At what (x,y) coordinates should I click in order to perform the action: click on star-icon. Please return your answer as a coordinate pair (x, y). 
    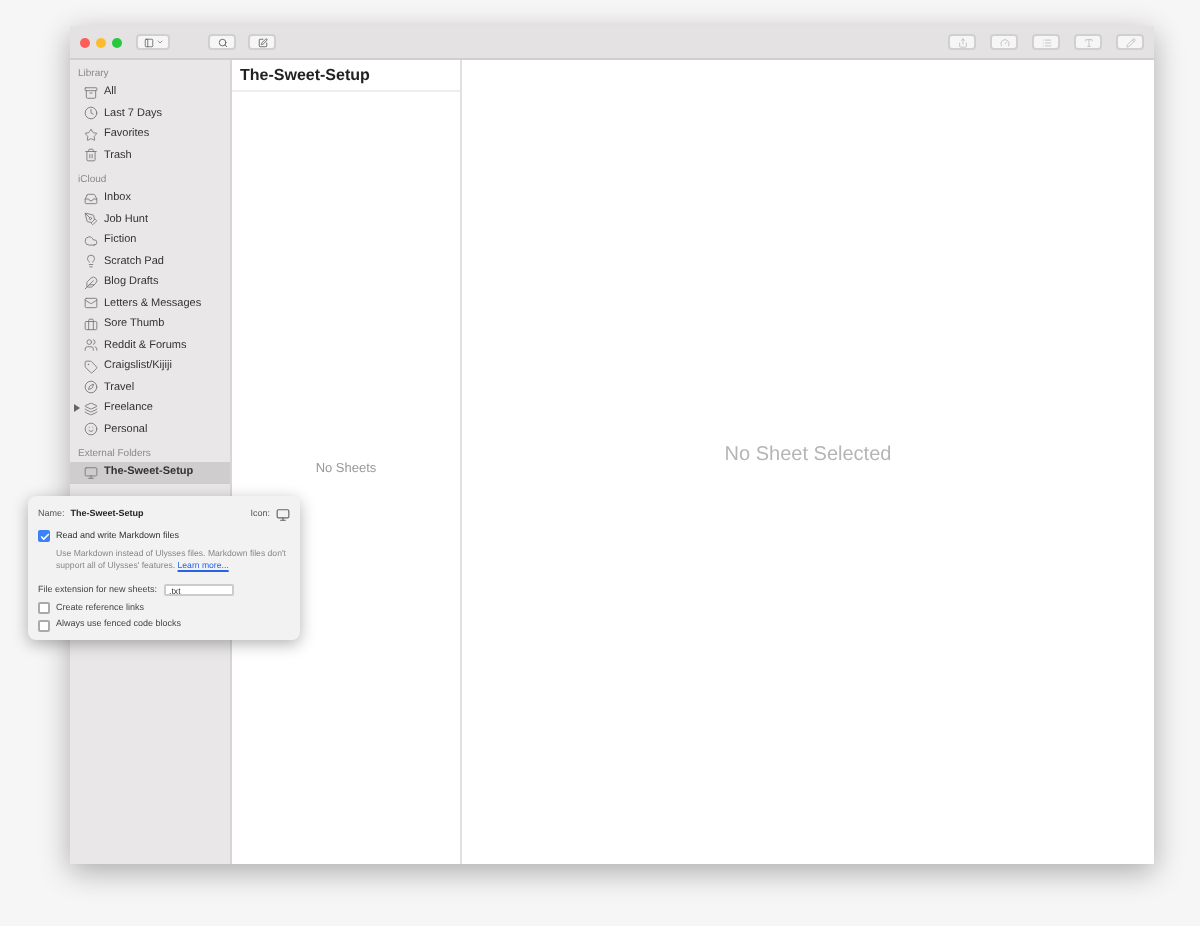
    Looking at the image, I should click on (91, 134).